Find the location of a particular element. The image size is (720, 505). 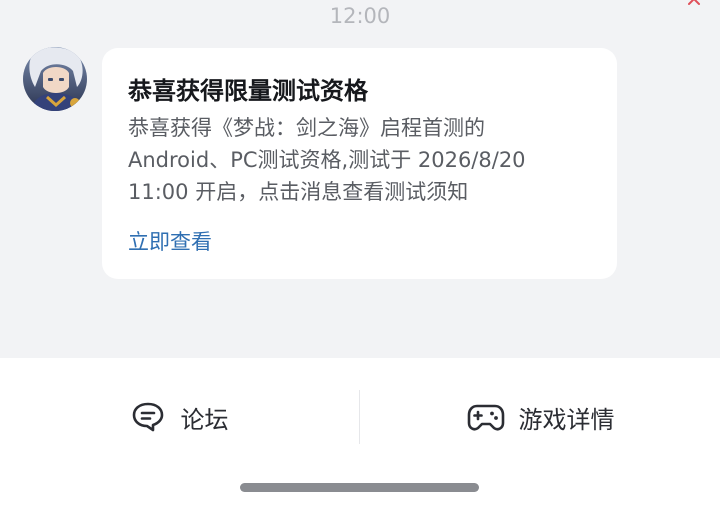

gamepad-icon is located at coordinates (485, 417).